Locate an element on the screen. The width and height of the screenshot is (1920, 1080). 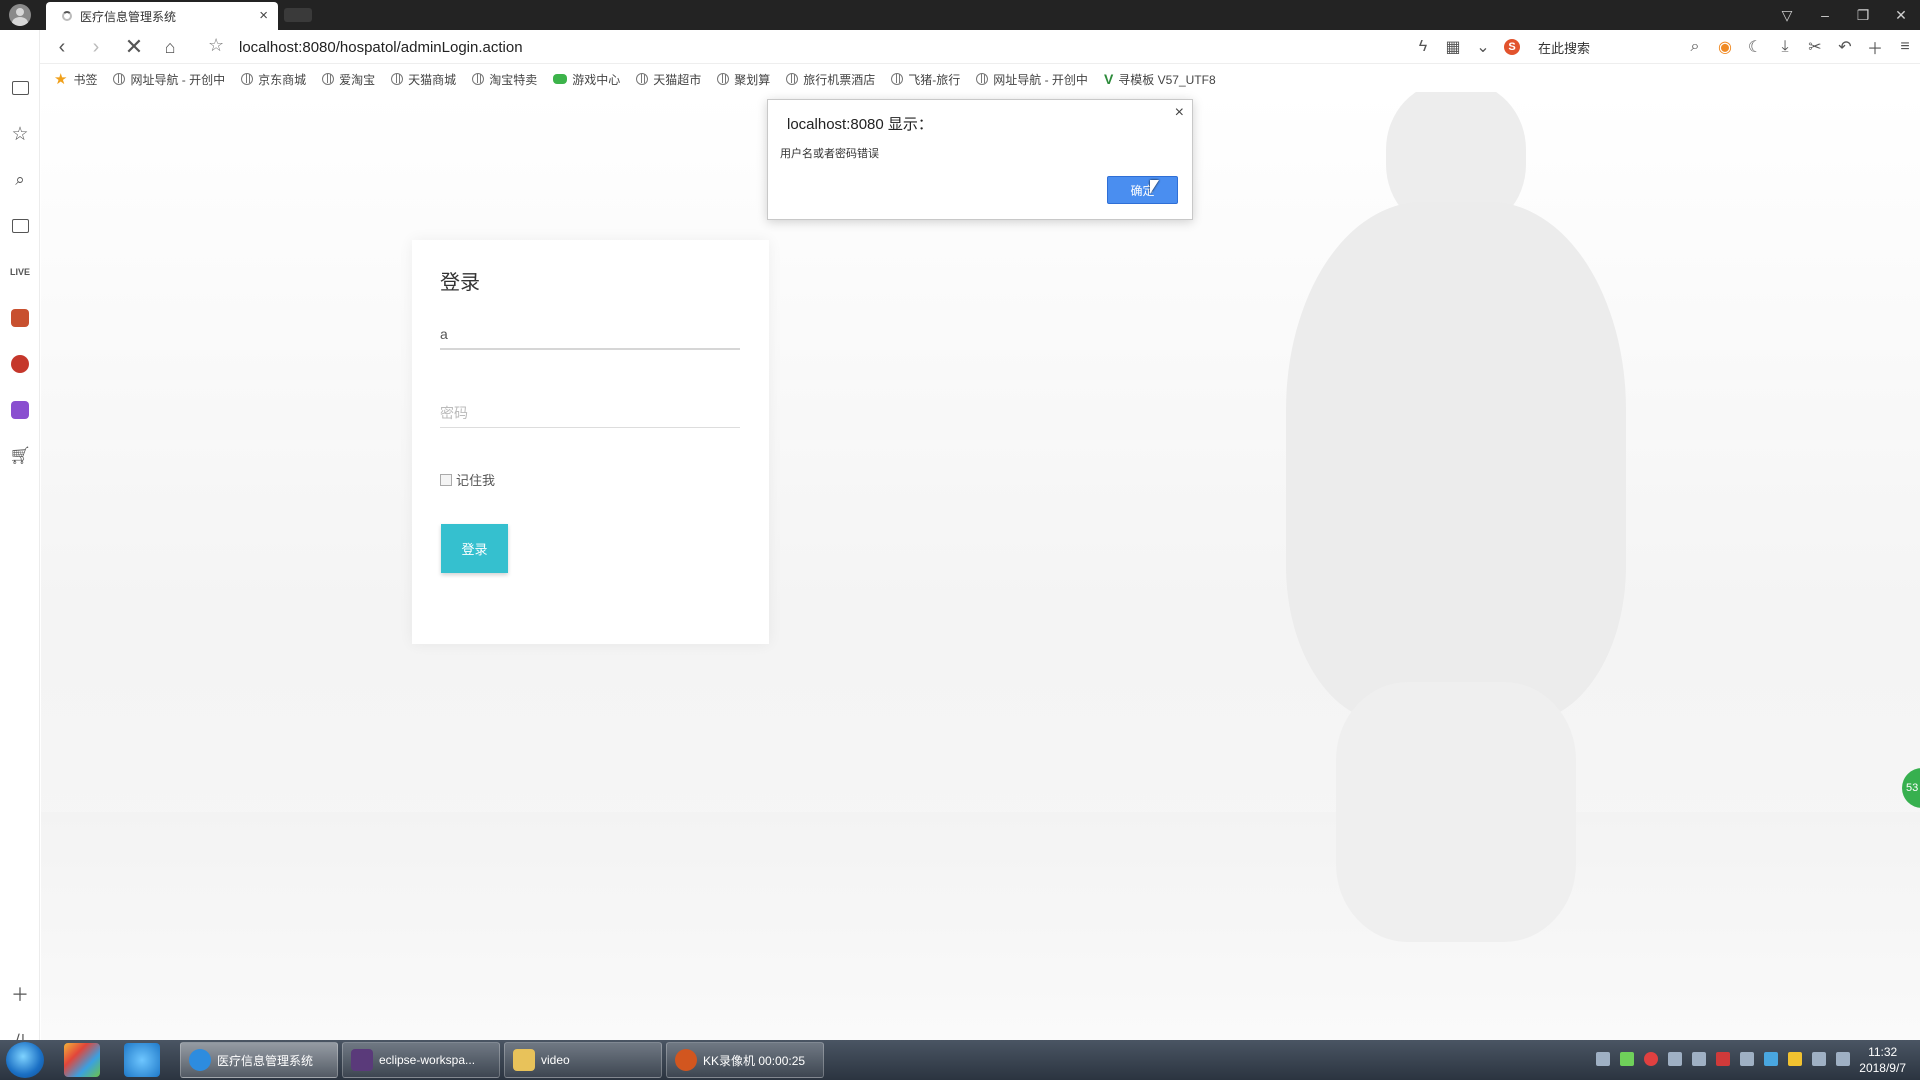
bookmark-item: 旅行机票酒店 is located at coordinates (830, 79).